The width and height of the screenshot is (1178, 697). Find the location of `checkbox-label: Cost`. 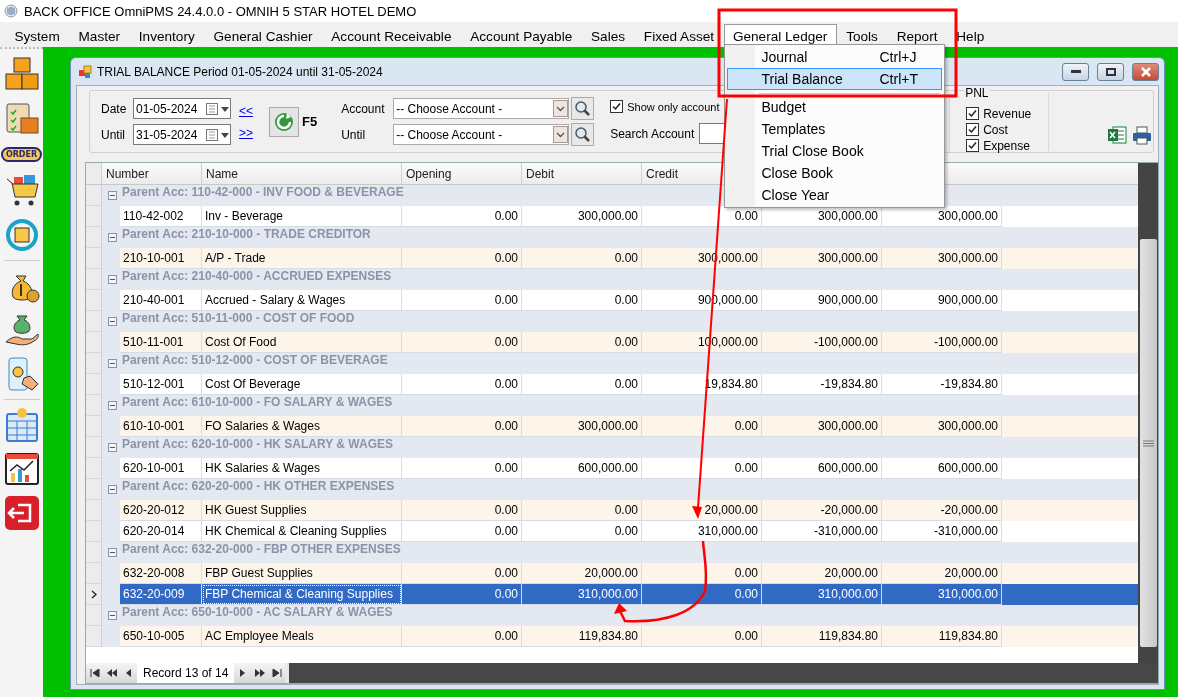

checkbox-label: Cost is located at coordinates (995, 129).